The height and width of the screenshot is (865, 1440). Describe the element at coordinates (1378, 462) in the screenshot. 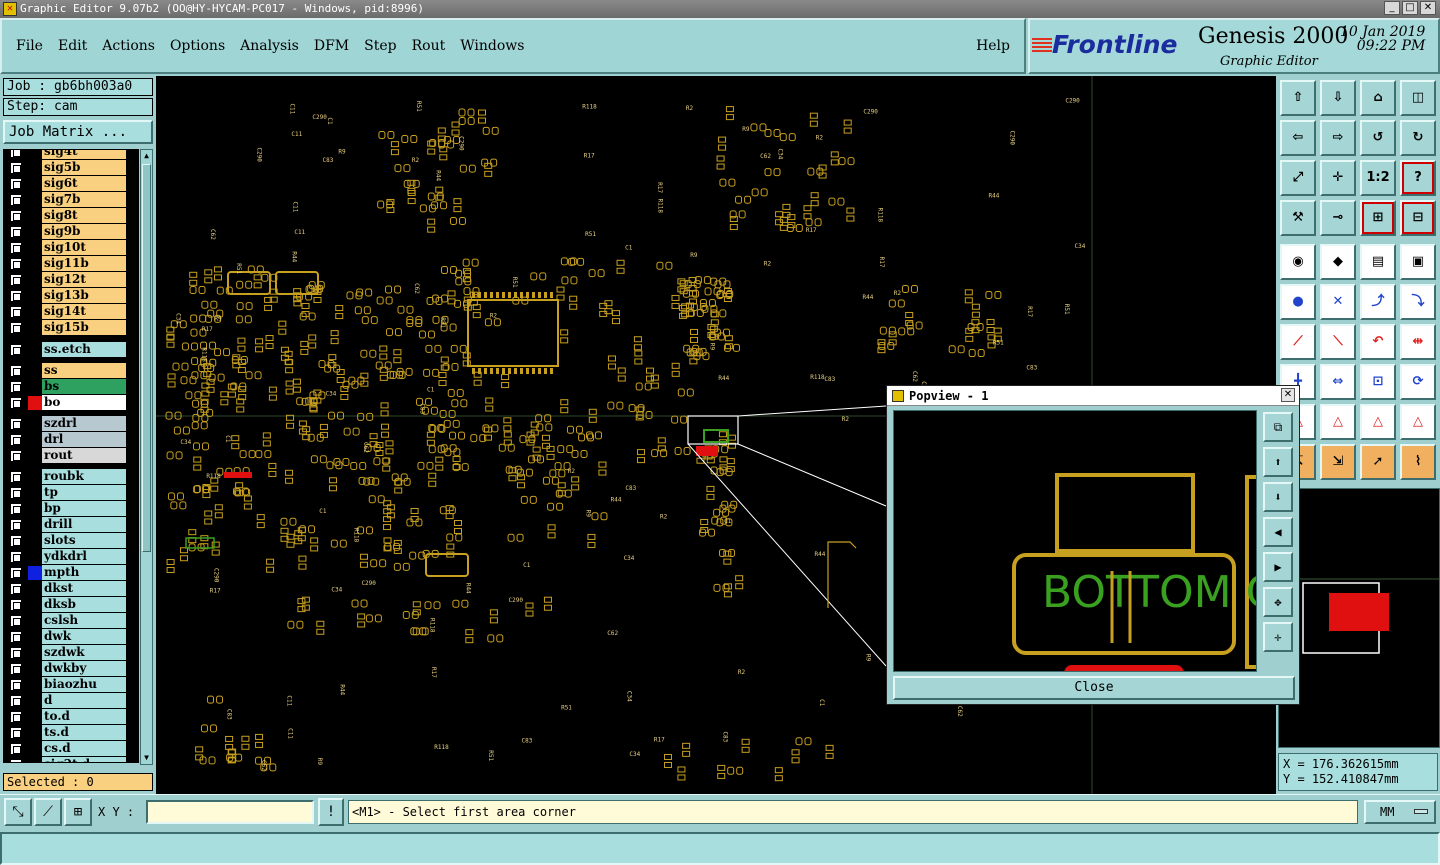

I see `arrow-pointer-icon: ➚` at that location.